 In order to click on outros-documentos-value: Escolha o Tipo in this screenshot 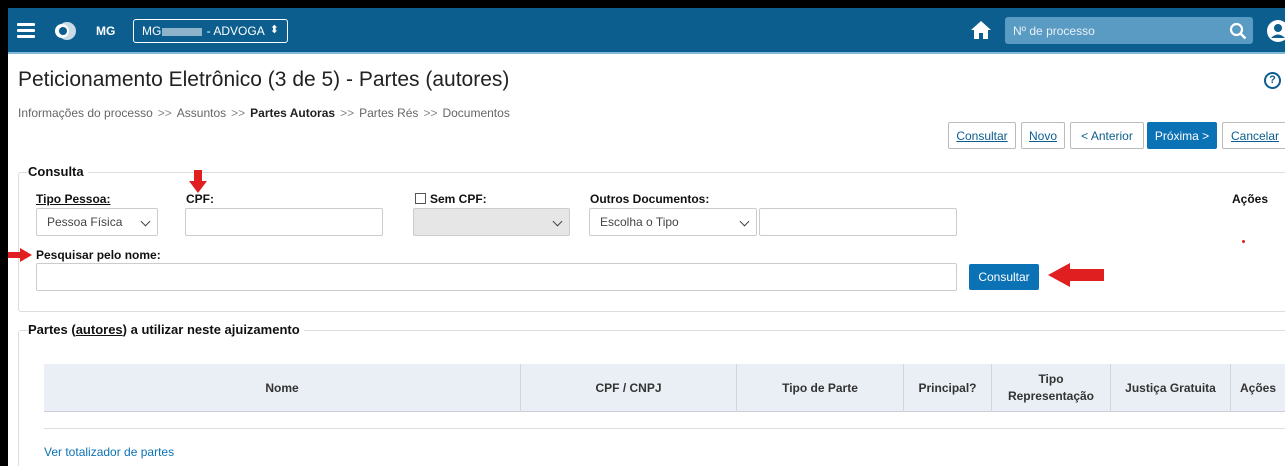, I will do `click(639, 222)`.